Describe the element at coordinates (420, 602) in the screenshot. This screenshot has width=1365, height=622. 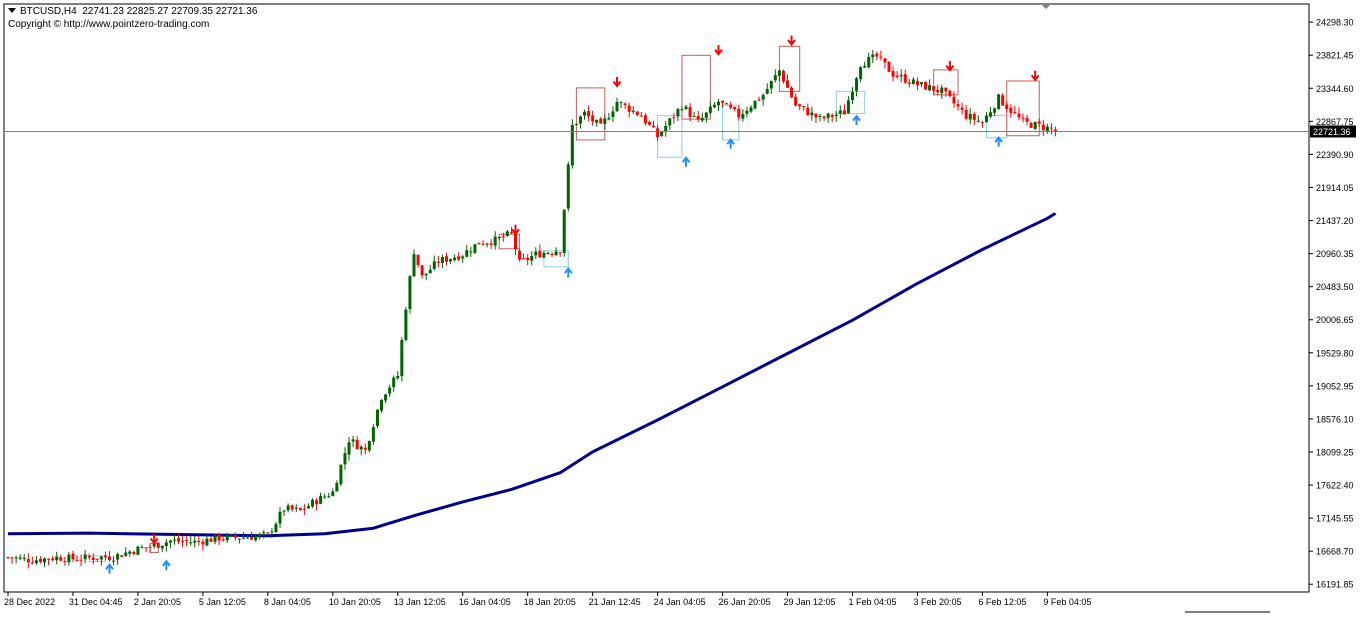
I see `time-tick-label: 13 Jan 12:05` at that location.